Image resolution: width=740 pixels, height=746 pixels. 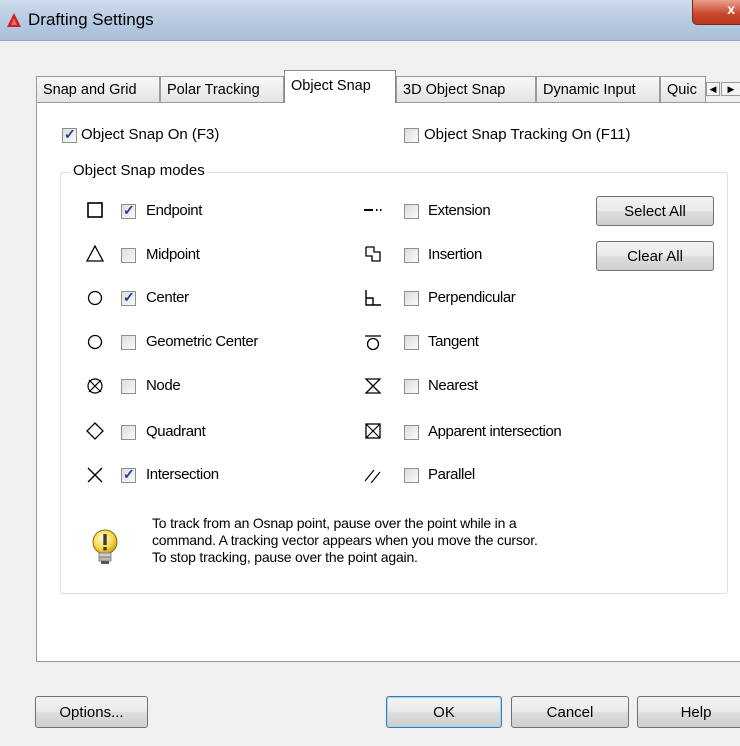 What do you see at coordinates (95, 342) in the screenshot?
I see `geometric-center-icon` at bounding box center [95, 342].